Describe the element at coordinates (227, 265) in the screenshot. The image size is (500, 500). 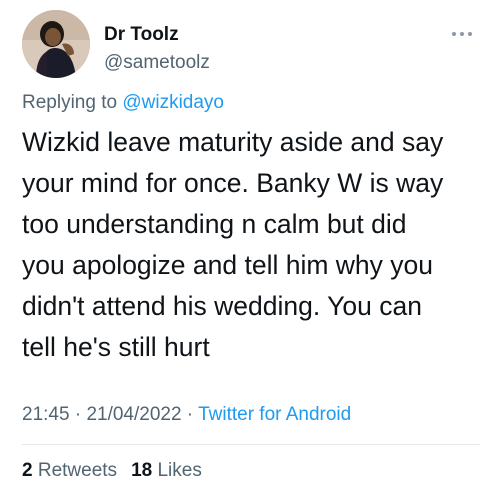
I see `tweet-text-line: you apologize and tell him why you` at that location.